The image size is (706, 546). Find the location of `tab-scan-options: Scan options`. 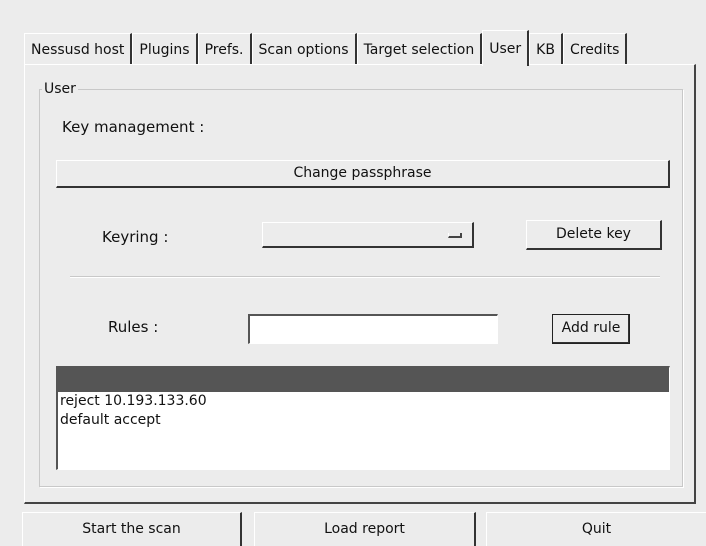

tab-scan-options: Scan options is located at coordinates (304, 49).